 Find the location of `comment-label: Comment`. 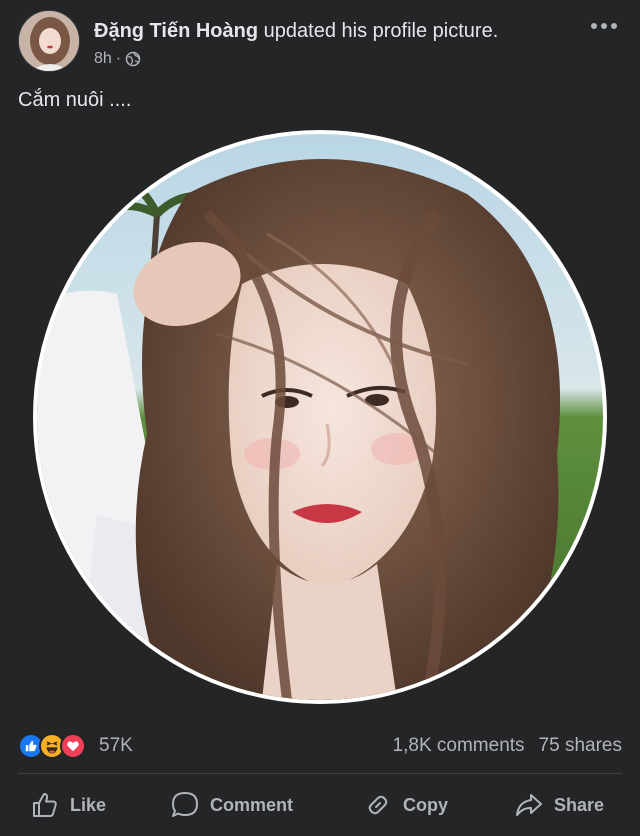

comment-label: Comment is located at coordinates (252, 804).